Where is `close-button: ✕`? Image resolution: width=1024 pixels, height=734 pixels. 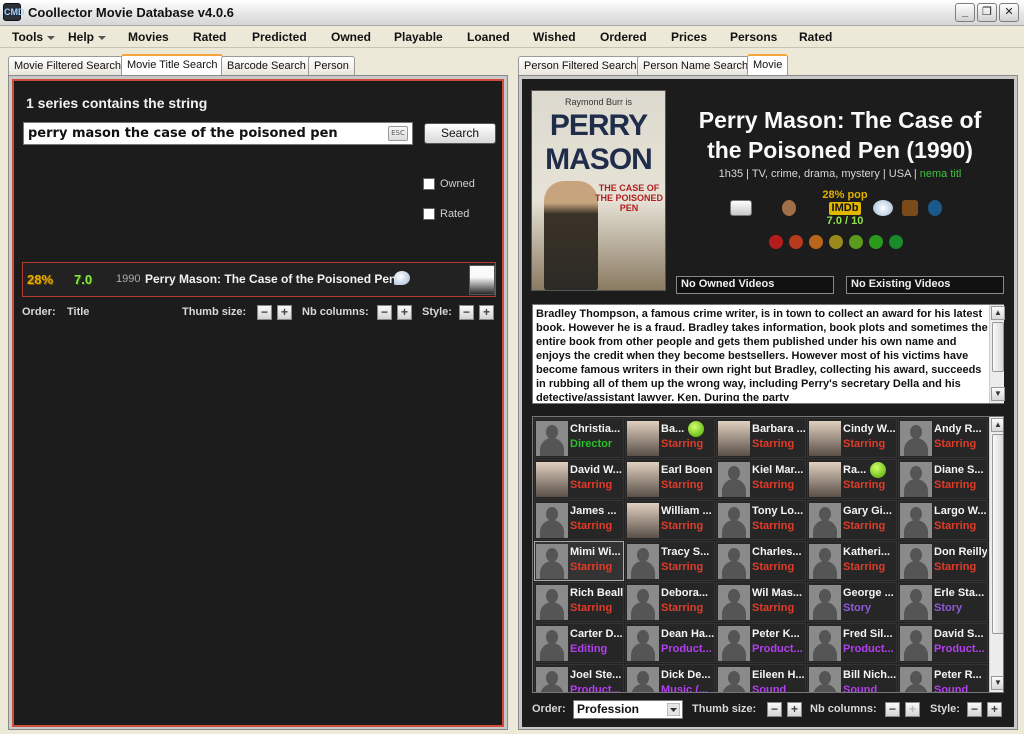 close-button: ✕ is located at coordinates (1009, 12).